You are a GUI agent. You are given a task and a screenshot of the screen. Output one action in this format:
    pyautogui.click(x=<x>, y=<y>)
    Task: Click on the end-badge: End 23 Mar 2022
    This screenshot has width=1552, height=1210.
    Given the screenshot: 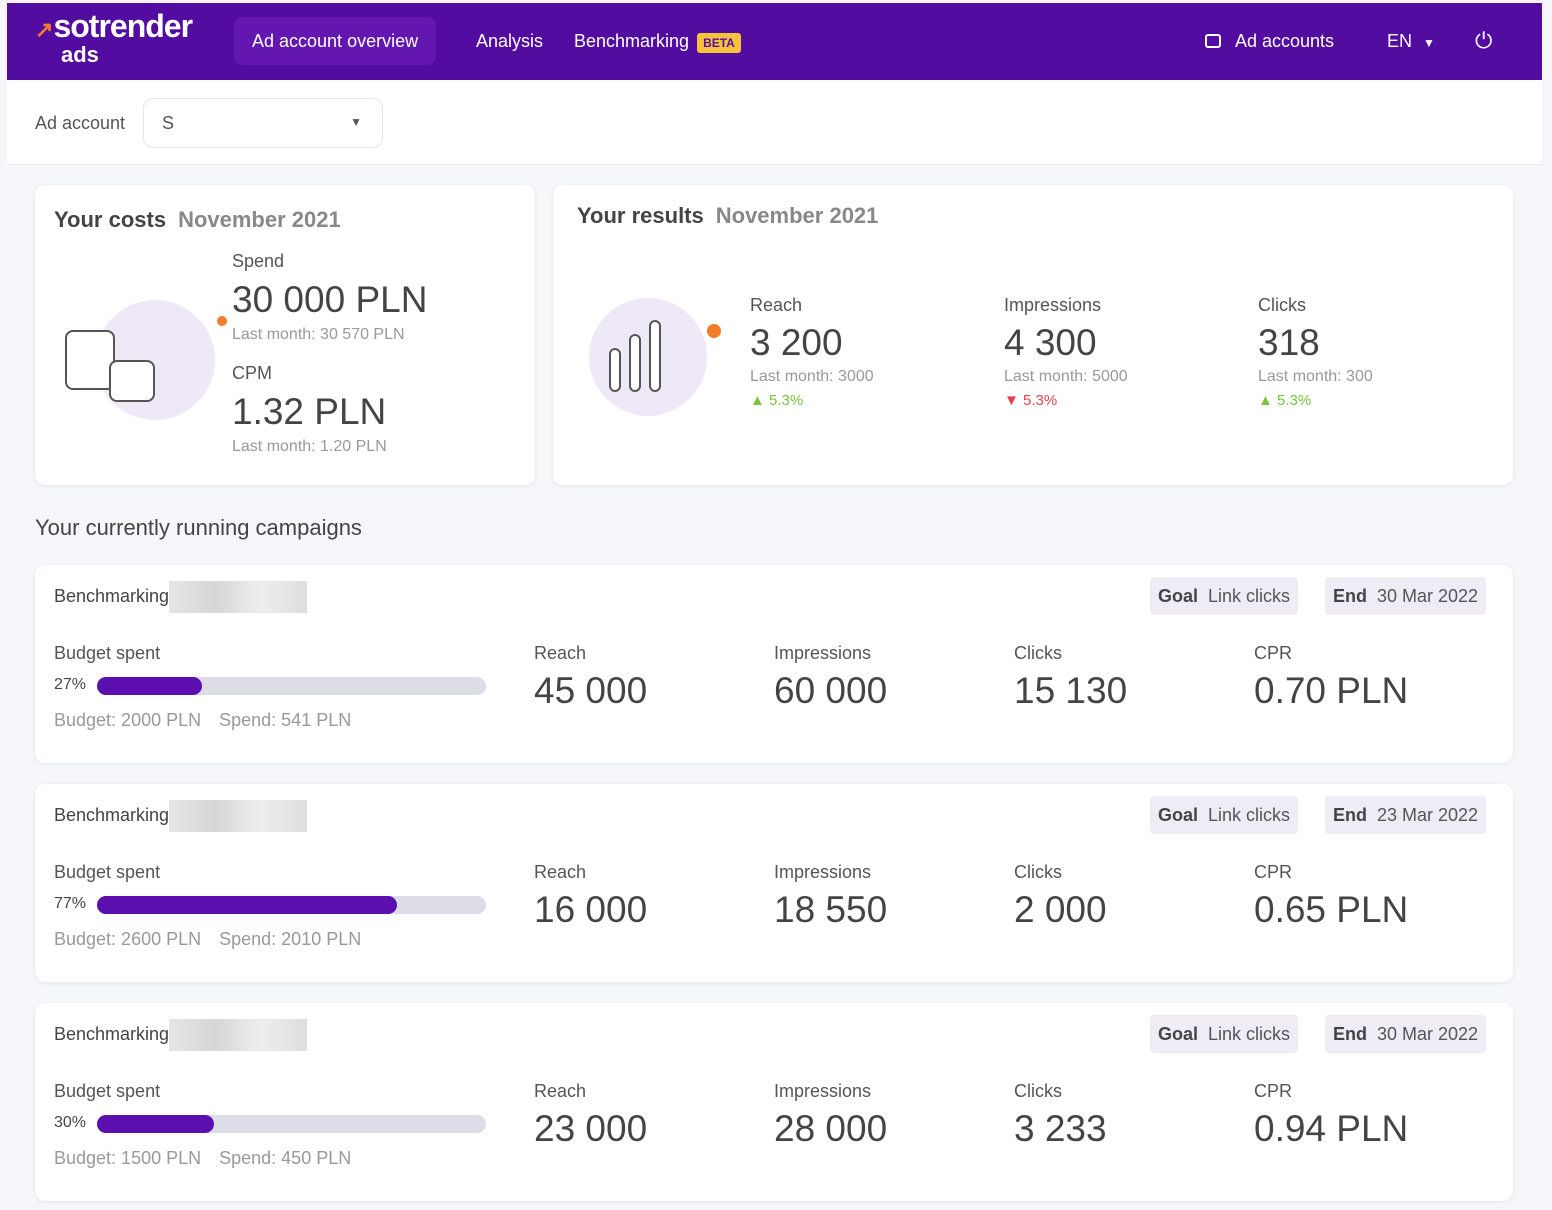 What is the action you would take?
    pyautogui.click(x=1406, y=815)
    